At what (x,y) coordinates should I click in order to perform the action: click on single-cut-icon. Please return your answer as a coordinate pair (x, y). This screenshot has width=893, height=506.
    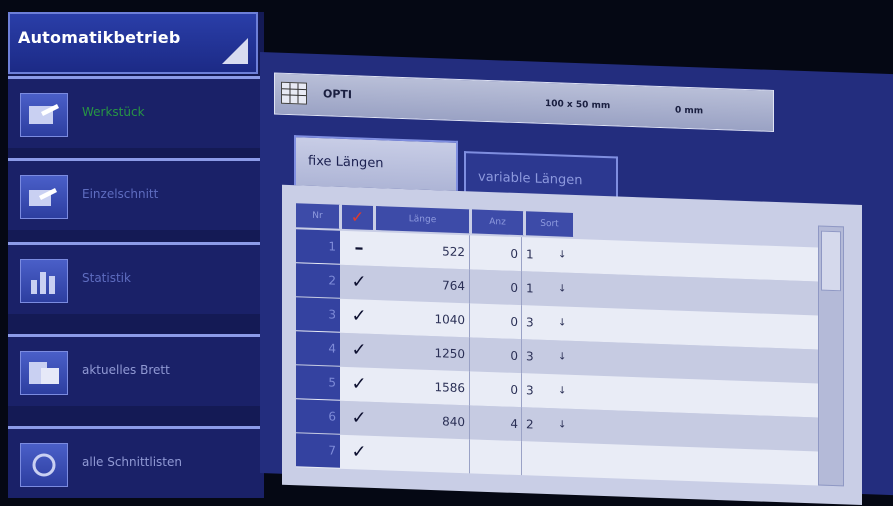
    Looking at the image, I should click on (44, 197).